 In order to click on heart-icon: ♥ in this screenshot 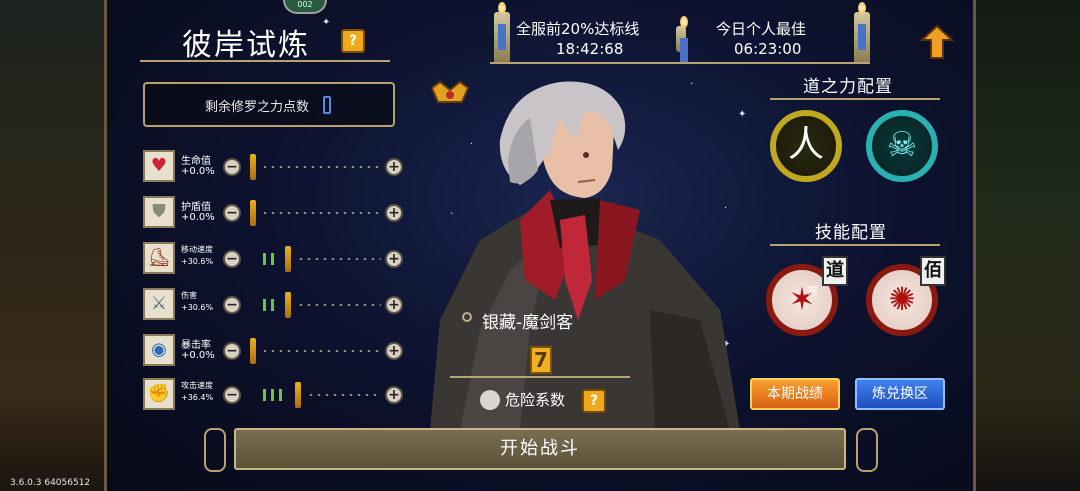, I will do `click(159, 166)`.